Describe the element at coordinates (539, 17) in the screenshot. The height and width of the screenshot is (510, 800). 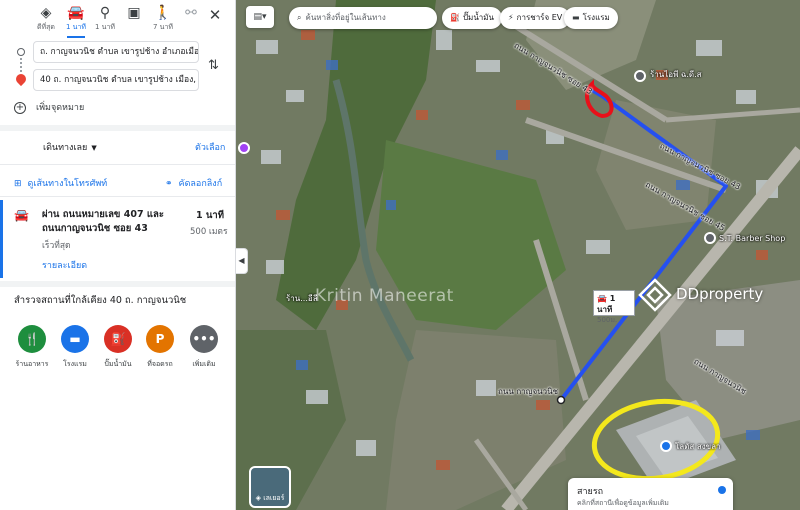
I see `chip-label: การชาร์จ EV` at that location.